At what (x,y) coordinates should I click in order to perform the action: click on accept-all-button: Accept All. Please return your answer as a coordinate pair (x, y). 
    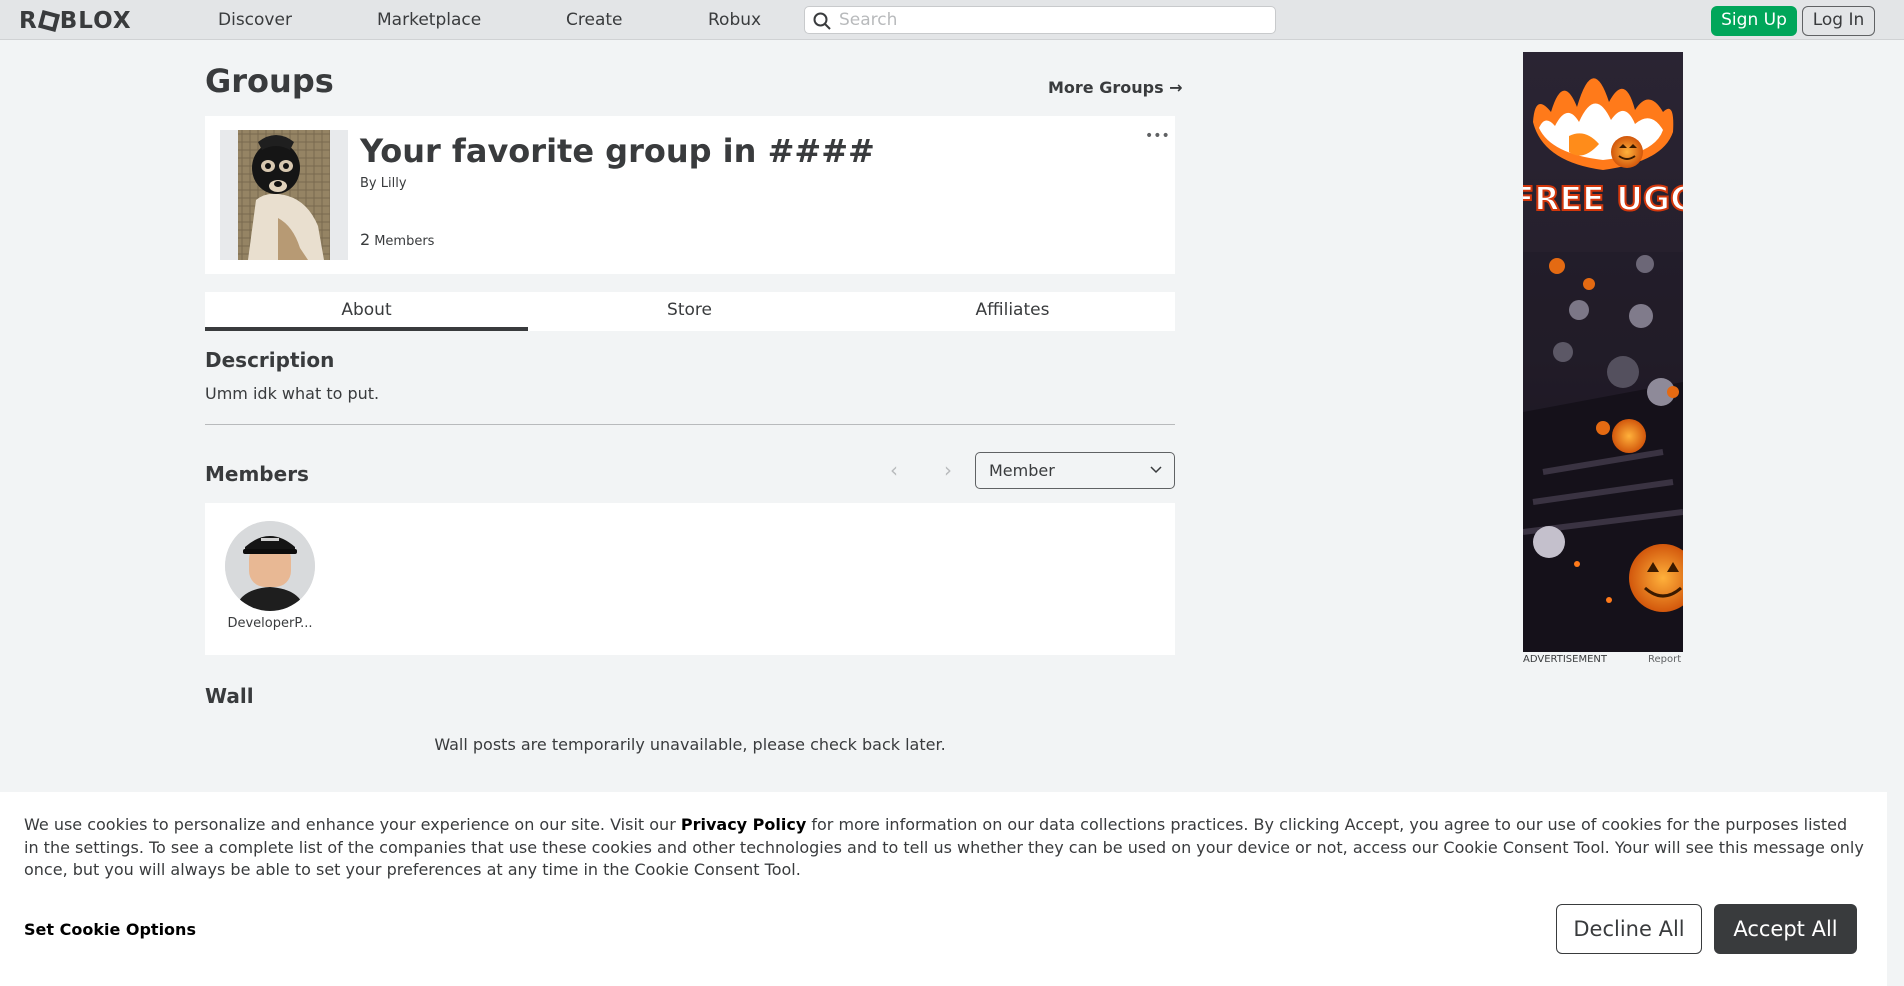
    Looking at the image, I should click on (1785, 929).